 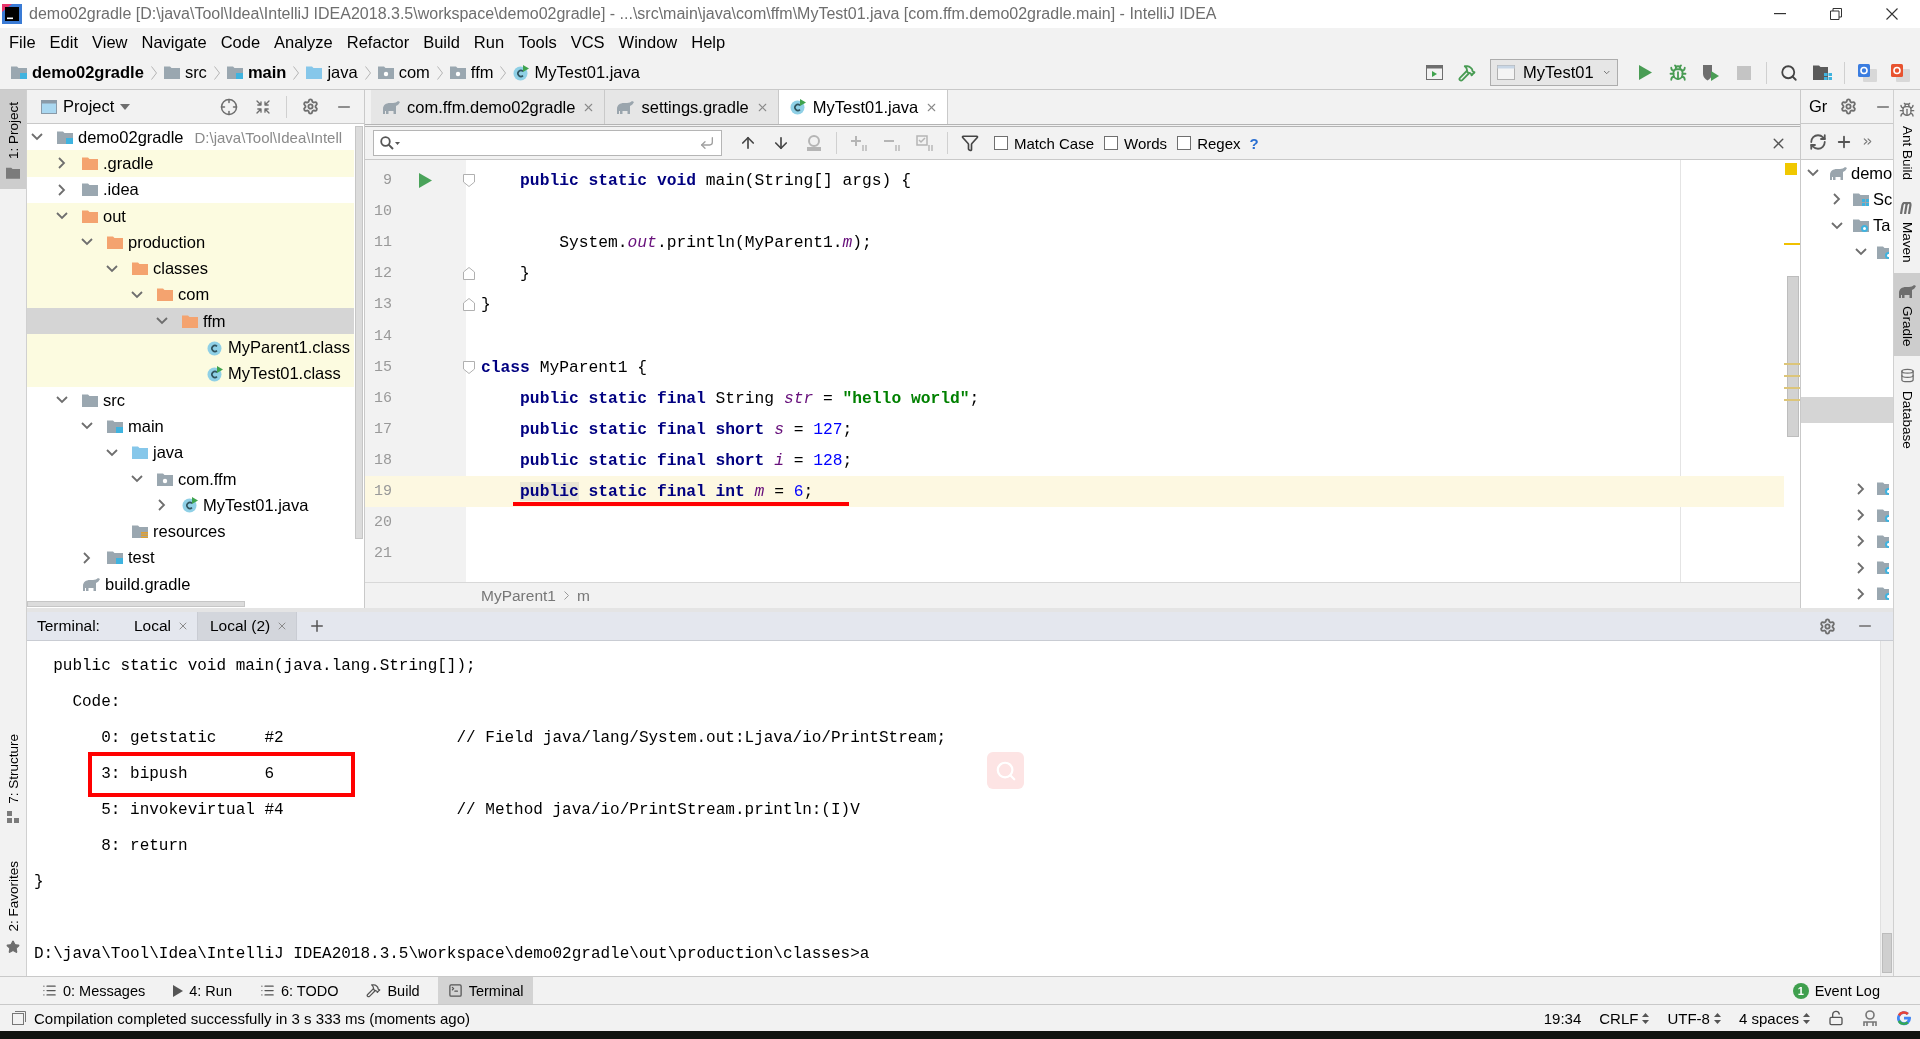 I want to click on editor-tab: MyTest01.java, so click(x=863, y=107).